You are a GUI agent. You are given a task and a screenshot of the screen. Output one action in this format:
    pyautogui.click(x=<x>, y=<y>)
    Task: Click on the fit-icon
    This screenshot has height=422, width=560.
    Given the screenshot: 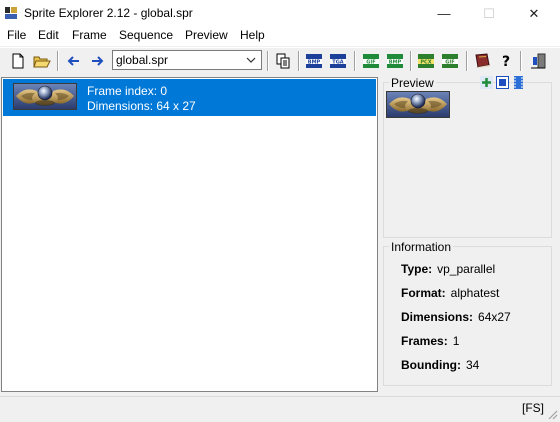 What is the action you would take?
    pyautogui.click(x=502, y=82)
    